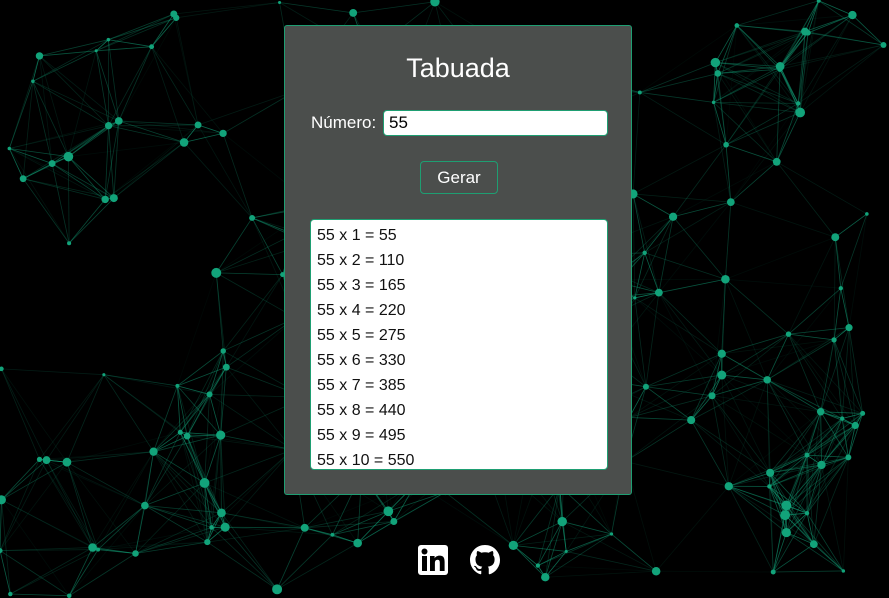 This screenshot has height=598, width=889. I want to click on number-input, so click(495, 123).